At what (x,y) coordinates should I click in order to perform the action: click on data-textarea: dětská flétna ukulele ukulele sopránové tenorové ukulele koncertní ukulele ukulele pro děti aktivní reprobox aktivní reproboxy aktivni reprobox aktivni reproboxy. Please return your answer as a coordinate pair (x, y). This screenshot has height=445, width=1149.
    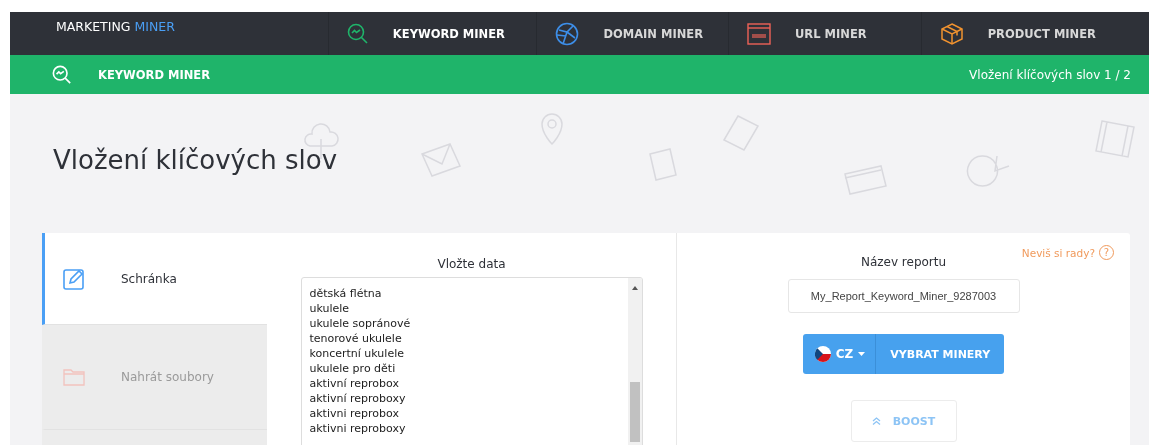
    Looking at the image, I should click on (471, 361).